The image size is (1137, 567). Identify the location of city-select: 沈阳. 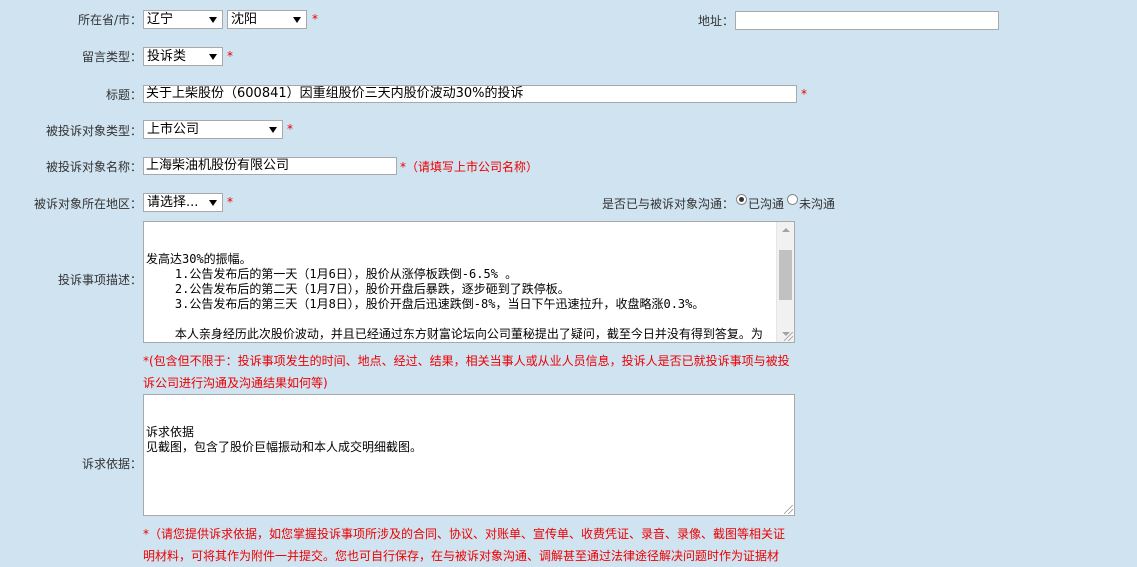
(267, 19).